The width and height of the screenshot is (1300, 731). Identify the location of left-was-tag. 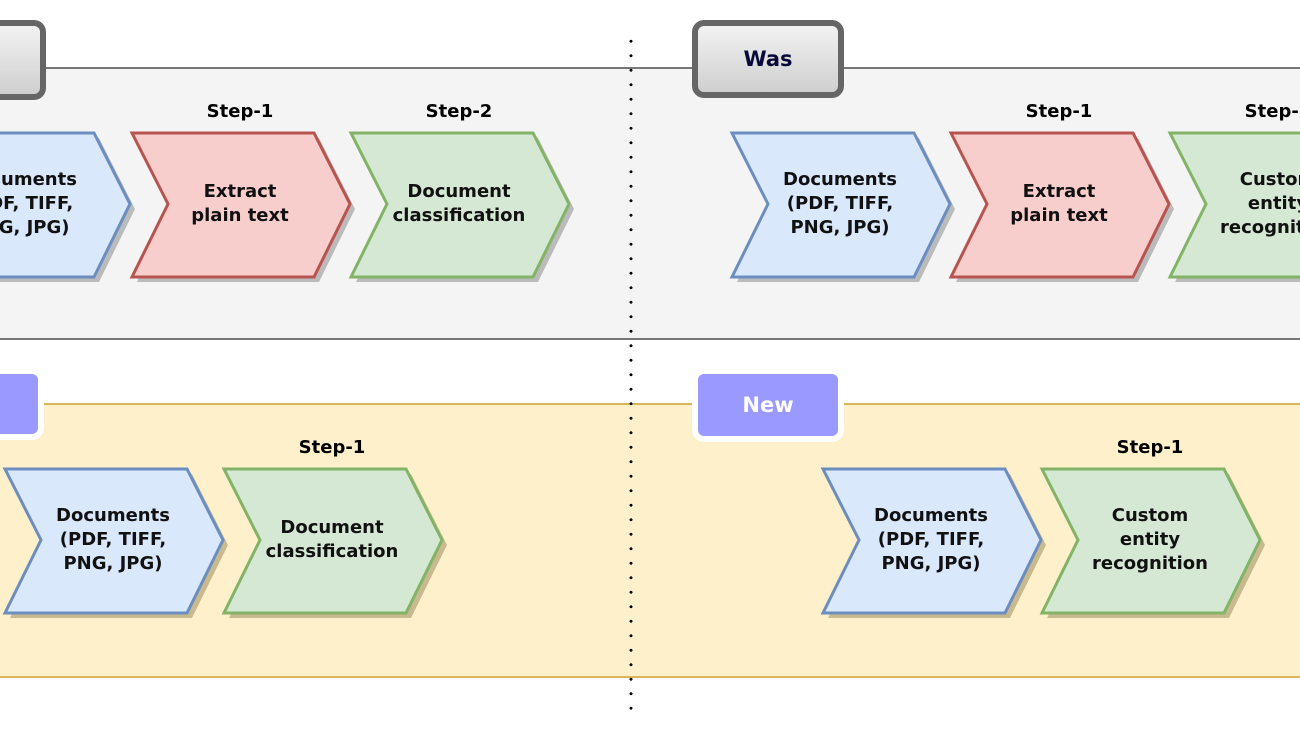
(23, 60).